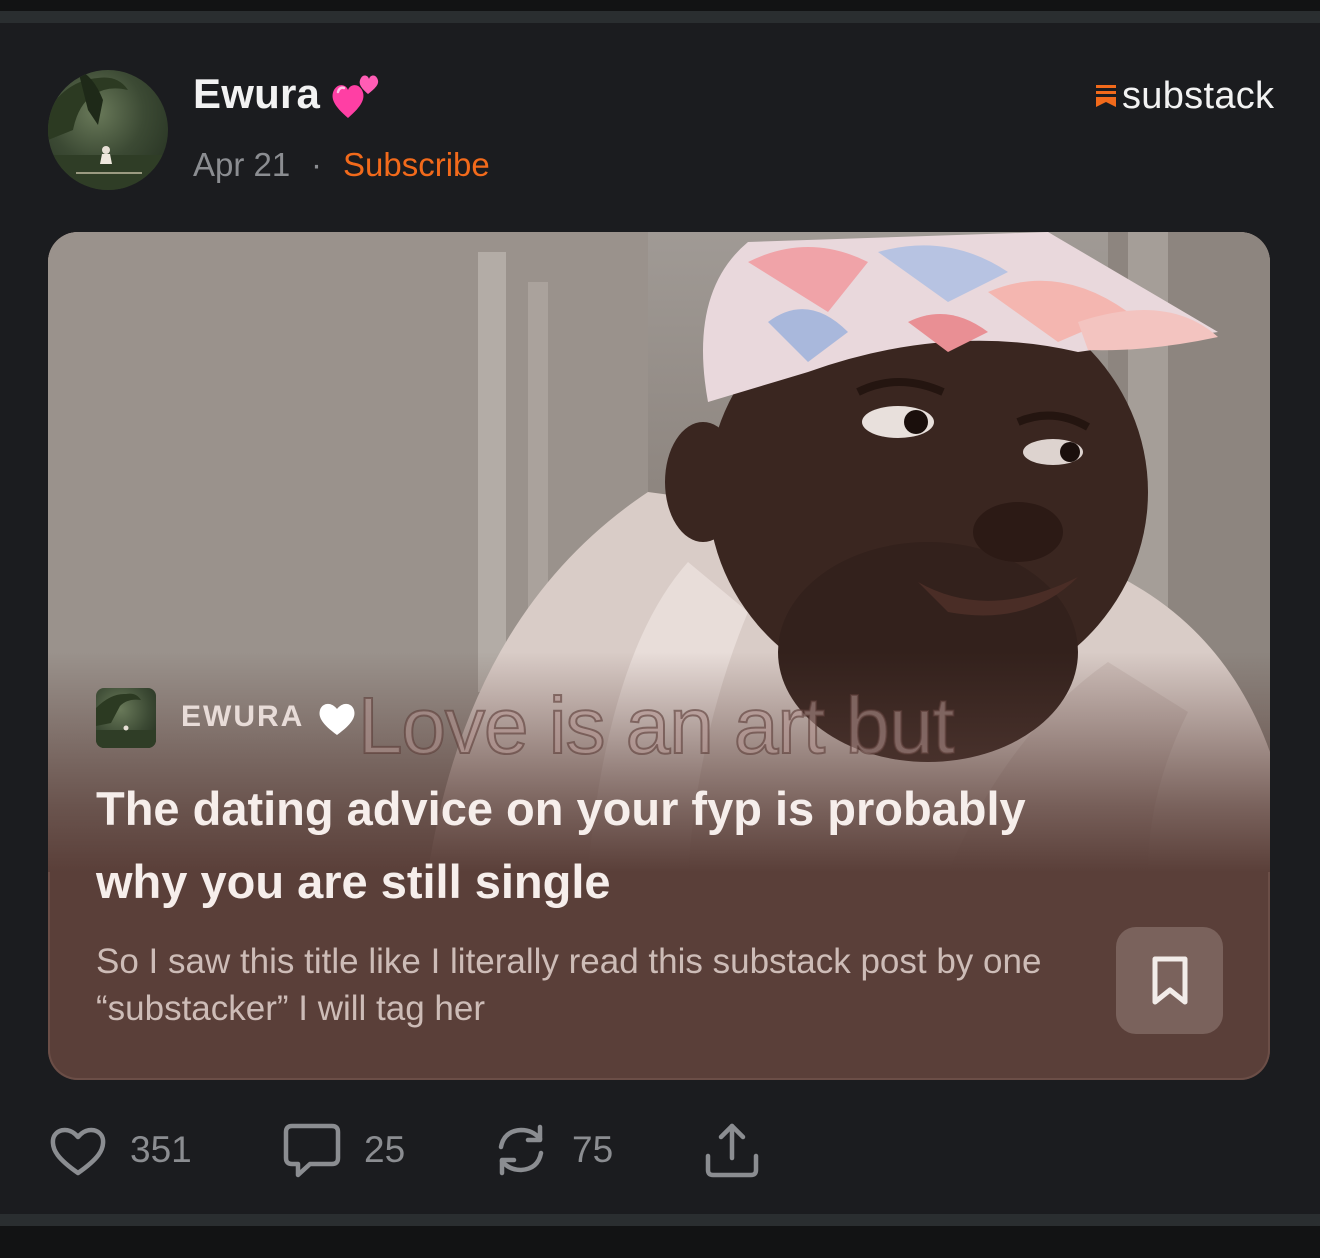 The width and height of the screenshot is (1320, 1258). Describe the element at coordinates (256, 94) in the screenshot. I see `author-name: Ewura` at that location.